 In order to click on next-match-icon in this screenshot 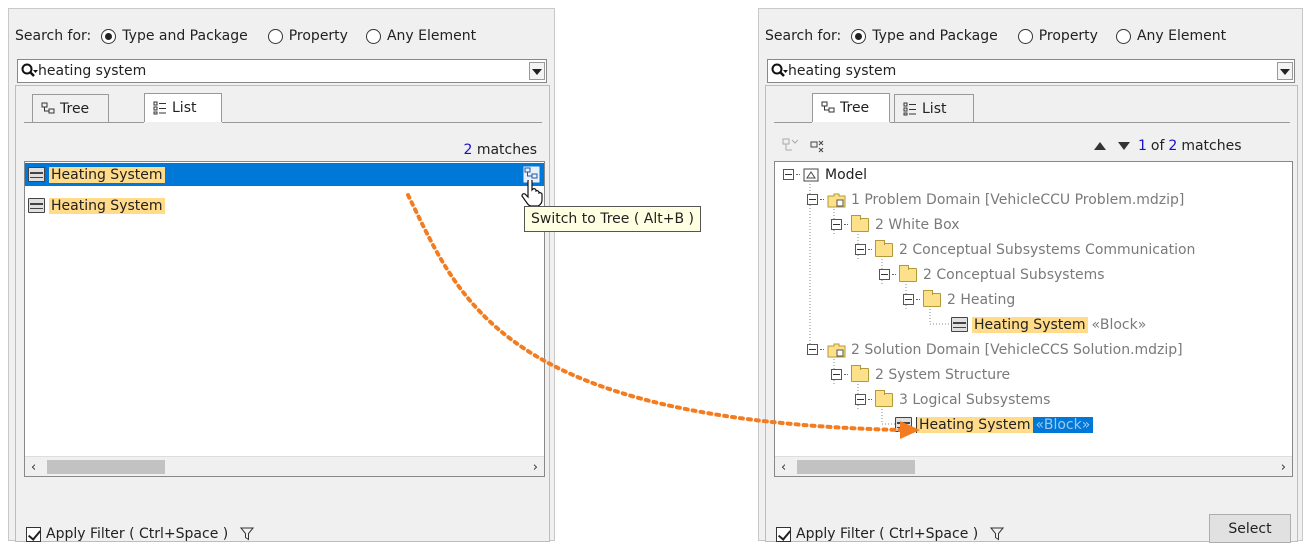, I will do `click(1124, 146)`.